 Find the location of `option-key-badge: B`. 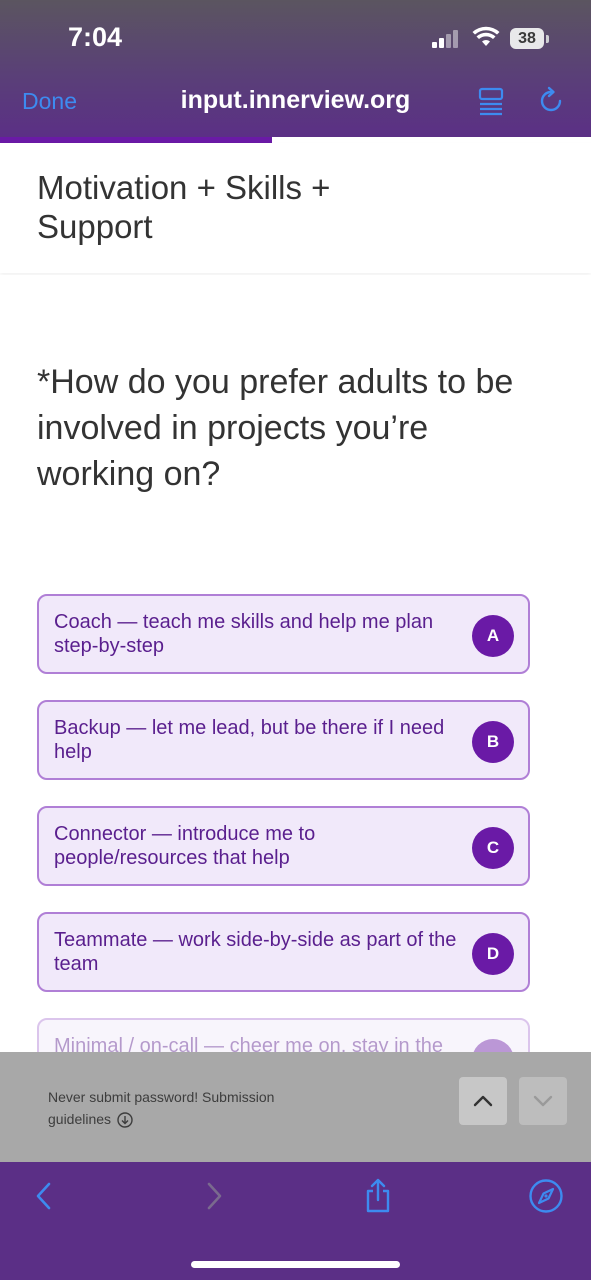

option-key-badge: B is located at coordinates (493, 742).